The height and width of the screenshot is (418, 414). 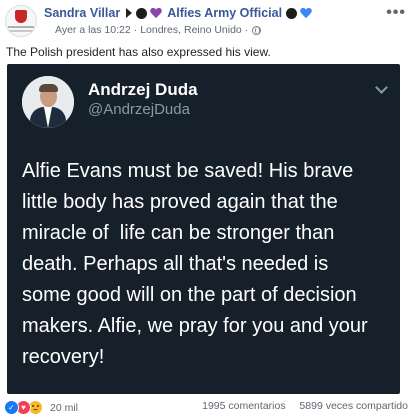 I want to click on post-timestamp: Ayer a las 10:22, so click(x=93, y=30).